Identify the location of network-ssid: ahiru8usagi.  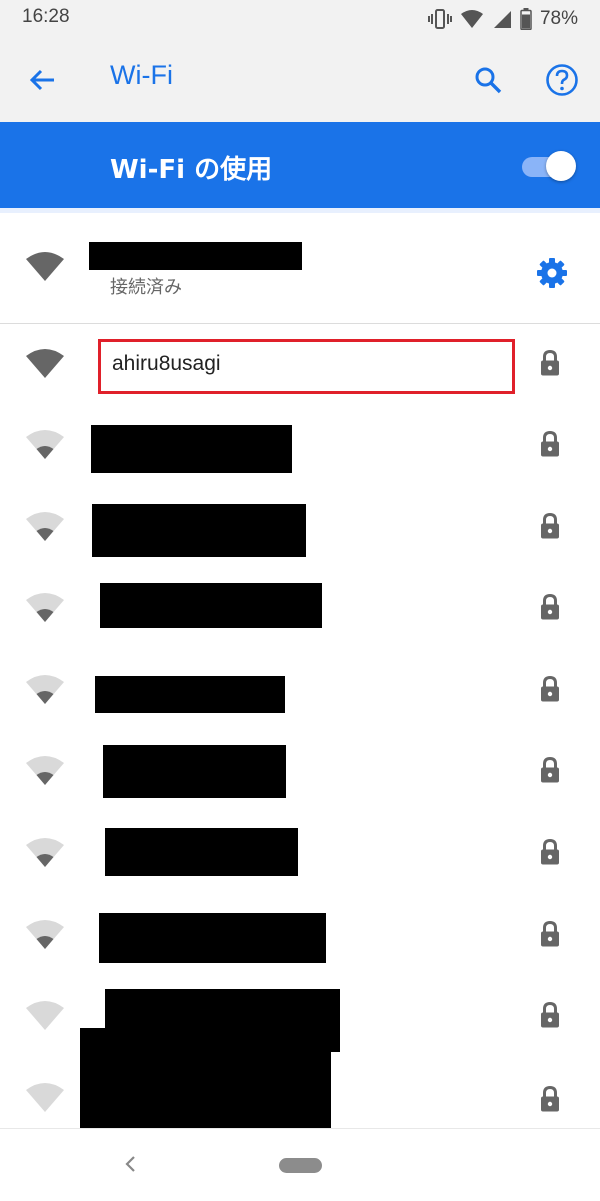
(166, 363).